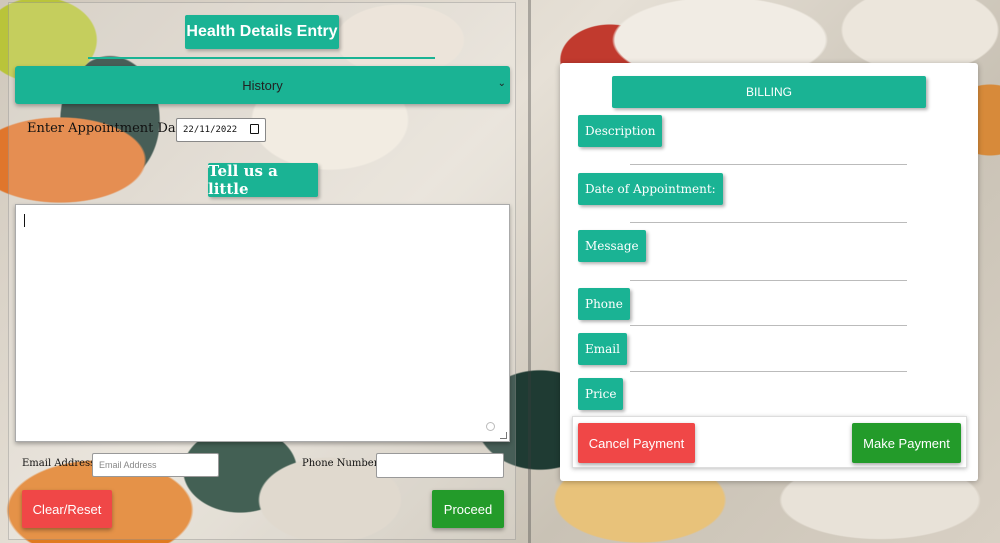  Describe the element at coordinates (906, 443) in the screenshot. I see `make-payment-button: Make Payment` at that location.